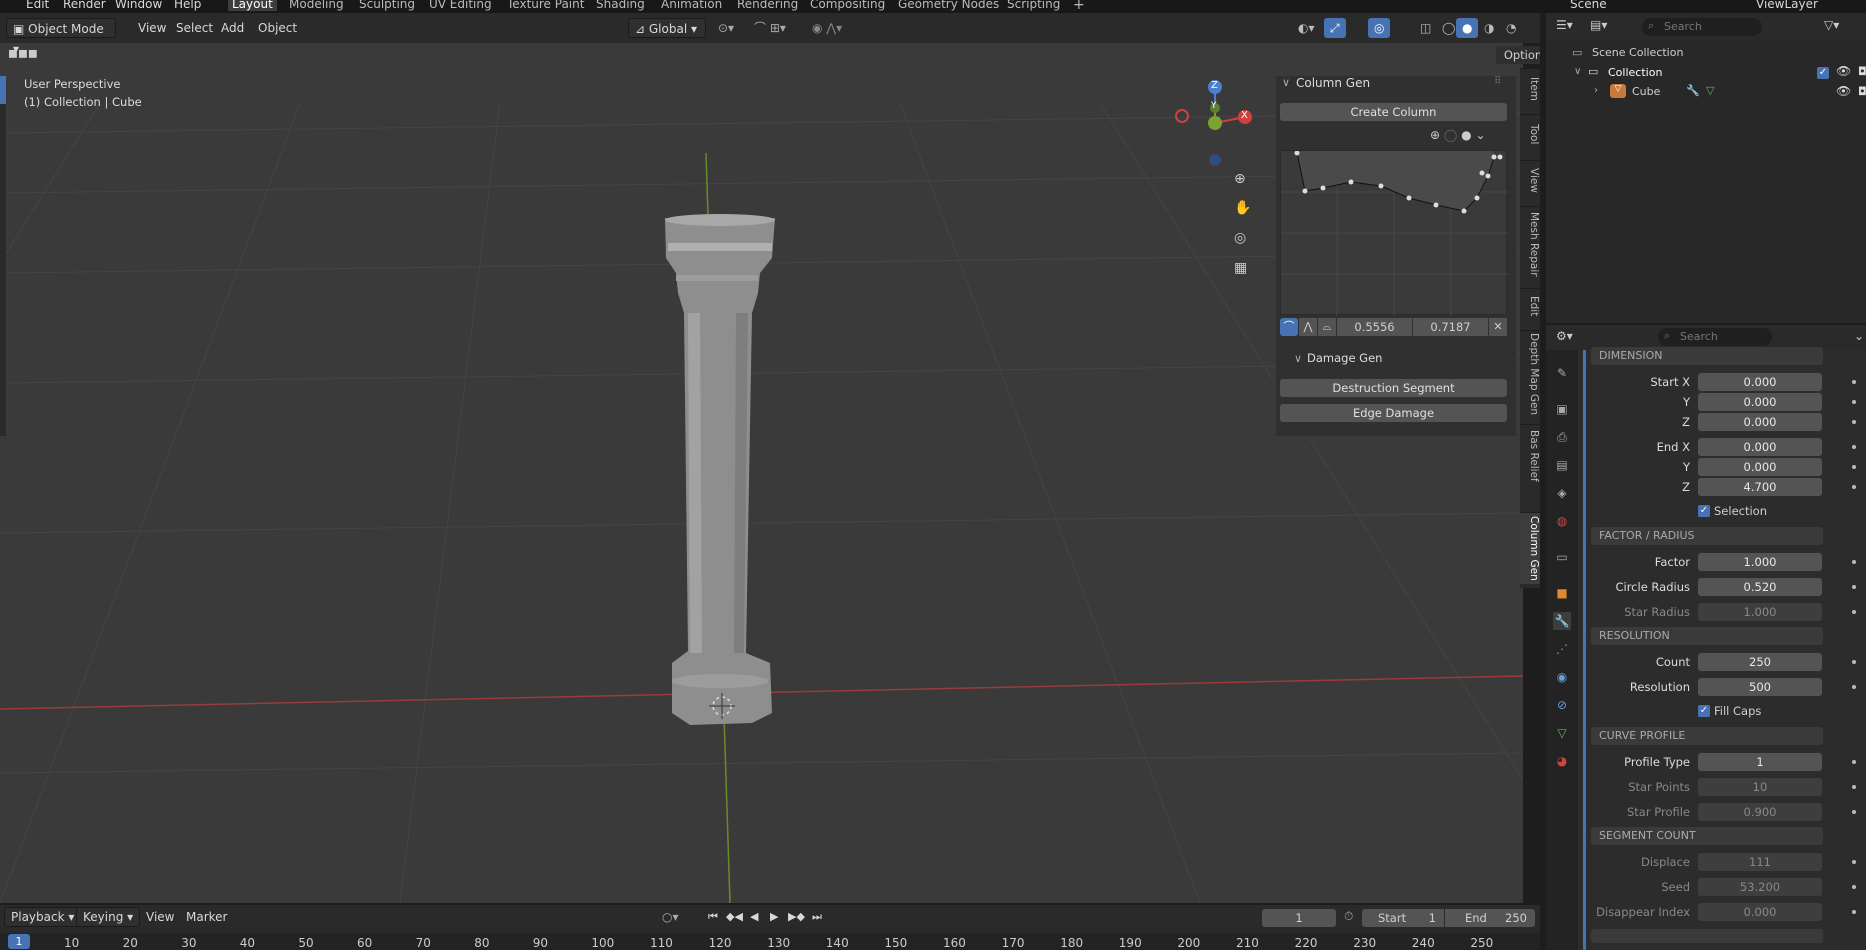 This screenshot has height=950, width=1866. Describe the element at coordinates (1564, 336) in the screenshot. I see `properties-editor-type-icon: ⚙▾` at that location.